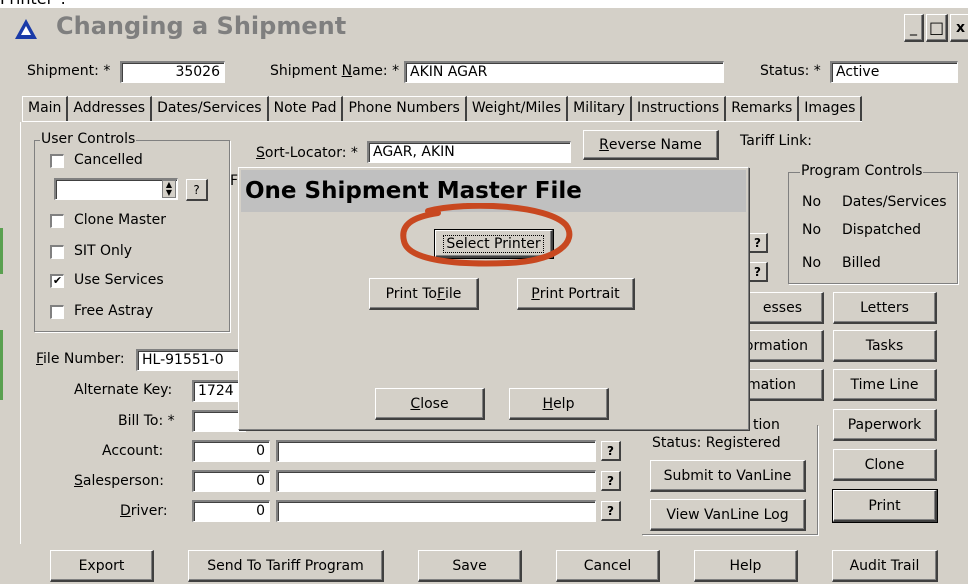 The width and height of the screenshot is (968, 584). What do you see at coordinates (728, 476) in the screenshot?
I see `submit-to-vanline-button: Submit to VanLine` at bounding box center [728, 476].